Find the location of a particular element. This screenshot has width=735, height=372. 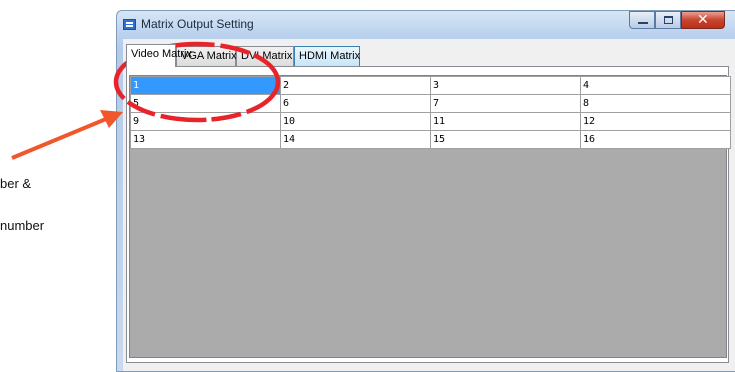

table-row: 5 6 7 8 is located at coordinates (430, 103).